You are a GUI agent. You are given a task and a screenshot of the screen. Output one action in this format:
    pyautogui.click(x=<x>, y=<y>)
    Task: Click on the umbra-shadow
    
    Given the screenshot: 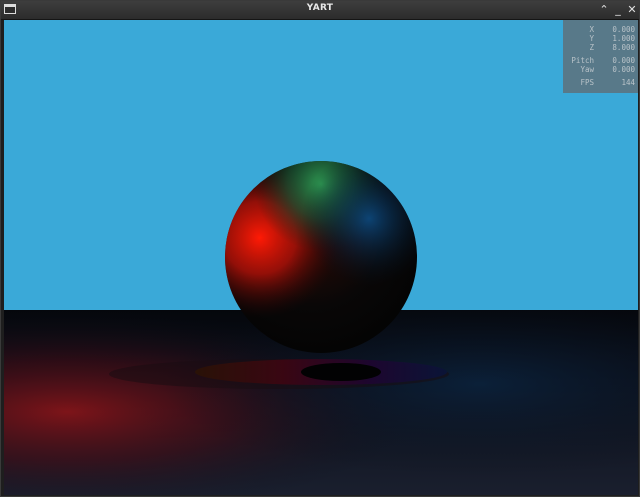 What is the action you would take?
    pyautogui.click(x=341, y=372)
    